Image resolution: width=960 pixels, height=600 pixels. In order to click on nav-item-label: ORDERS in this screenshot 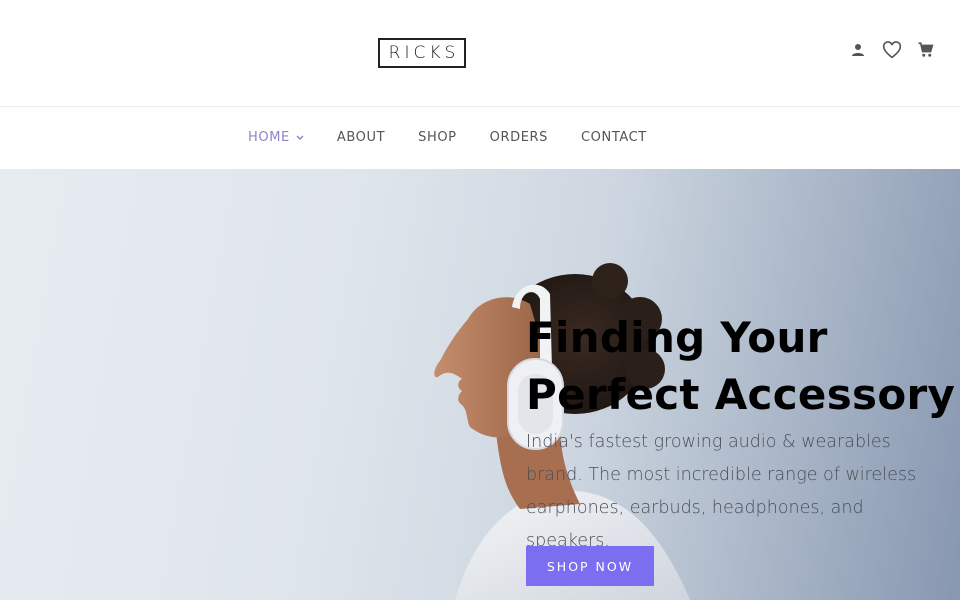, I will do `click(518, 137)`.